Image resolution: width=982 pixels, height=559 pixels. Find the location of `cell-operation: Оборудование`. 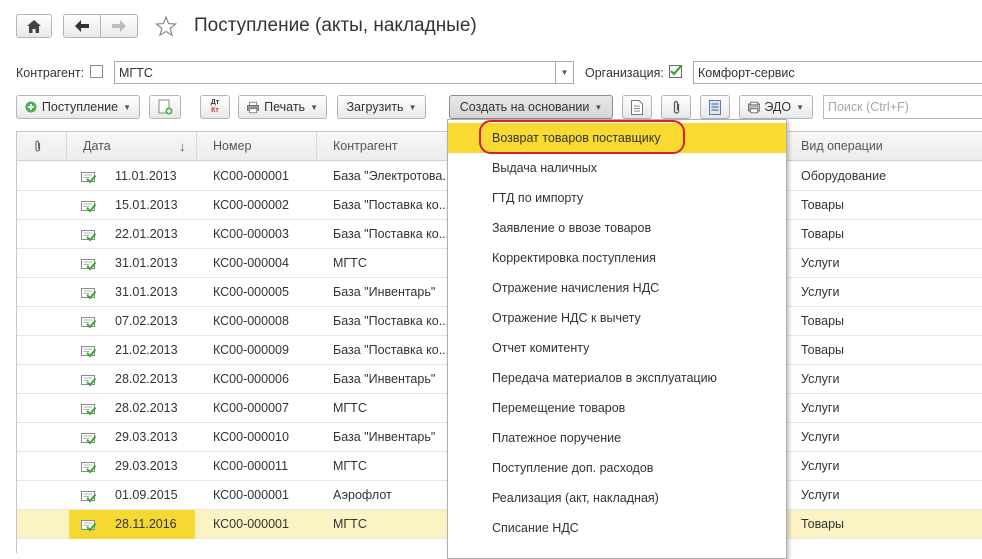

cell-operation: Оборудование is located at coordinates (844, 176).